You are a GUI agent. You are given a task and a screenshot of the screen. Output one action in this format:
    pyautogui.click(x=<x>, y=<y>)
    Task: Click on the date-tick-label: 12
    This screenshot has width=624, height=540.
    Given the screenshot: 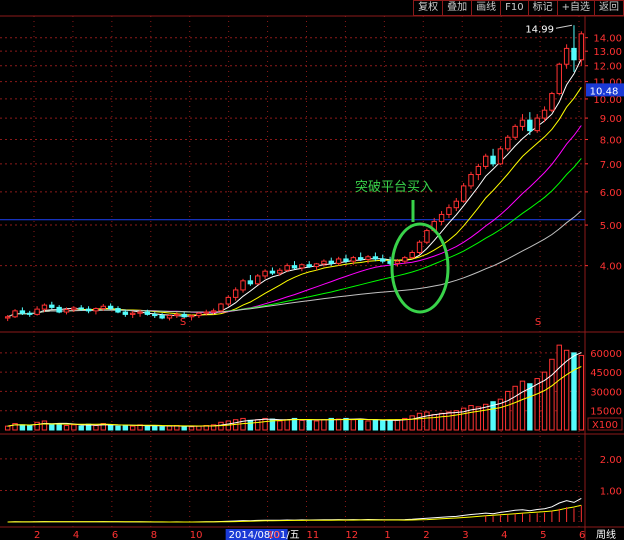 What is the action you would take?
    pyautogui.click(x=351, y=535)
    